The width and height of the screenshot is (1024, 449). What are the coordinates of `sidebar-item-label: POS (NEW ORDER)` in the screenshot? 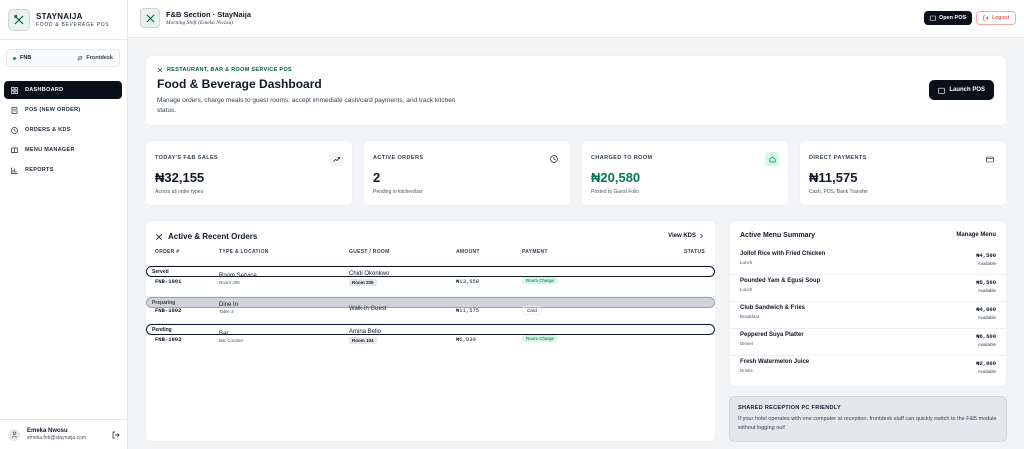 It's located at (53, 110).